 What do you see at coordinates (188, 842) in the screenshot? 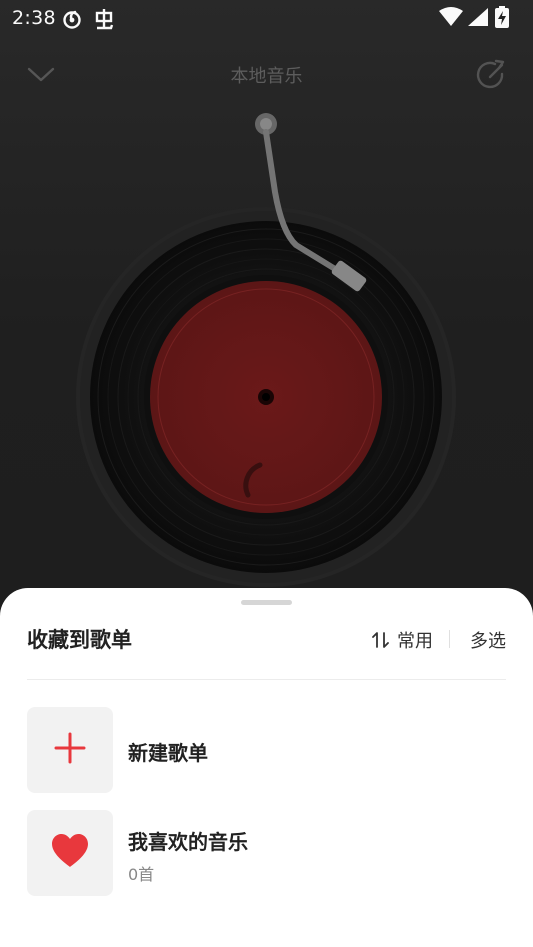
I see `playlist-name: 我喜欢的音乐` at bounding box center [188, 842].